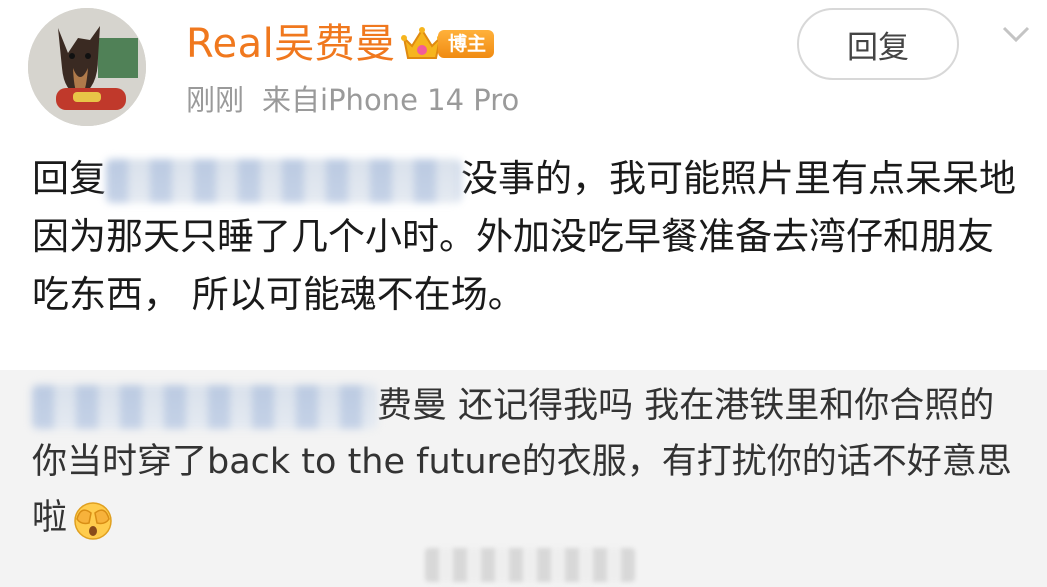 Image resolution: width=1047 pixels, height=587 pixels. What do you see at coordinates (93, 521) in the screenshot?
I see `face-with-hands-over-eyes-icon` at bounding box center [93, 521].